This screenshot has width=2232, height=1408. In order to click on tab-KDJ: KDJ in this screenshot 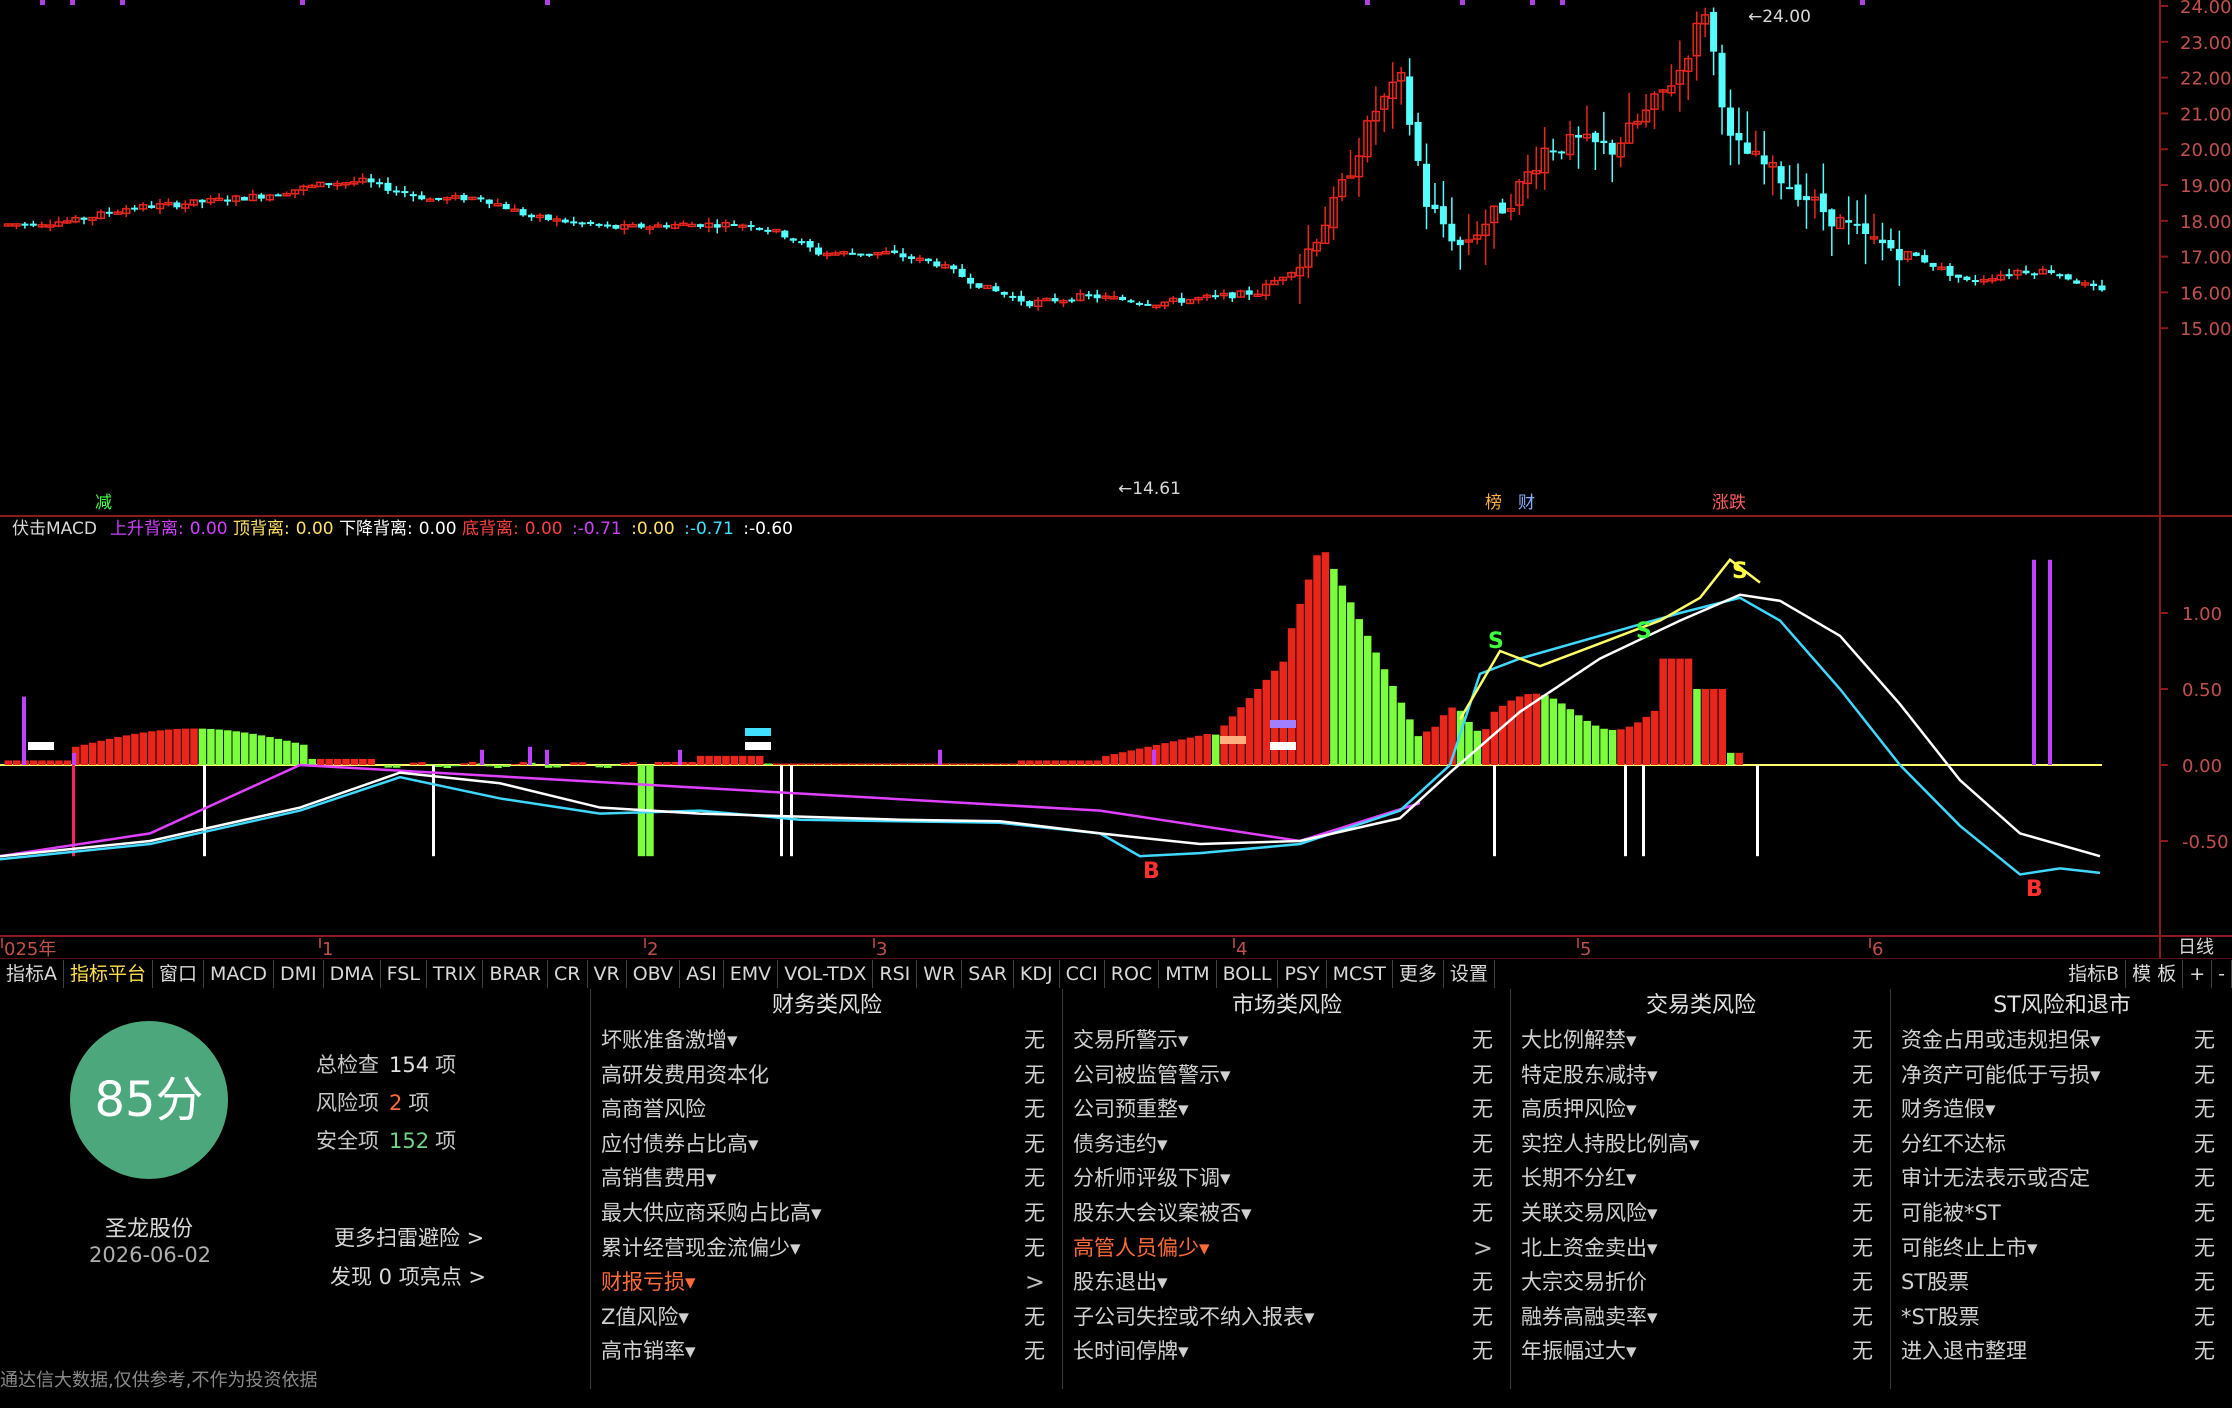, I will do `click(1037, 974)`.